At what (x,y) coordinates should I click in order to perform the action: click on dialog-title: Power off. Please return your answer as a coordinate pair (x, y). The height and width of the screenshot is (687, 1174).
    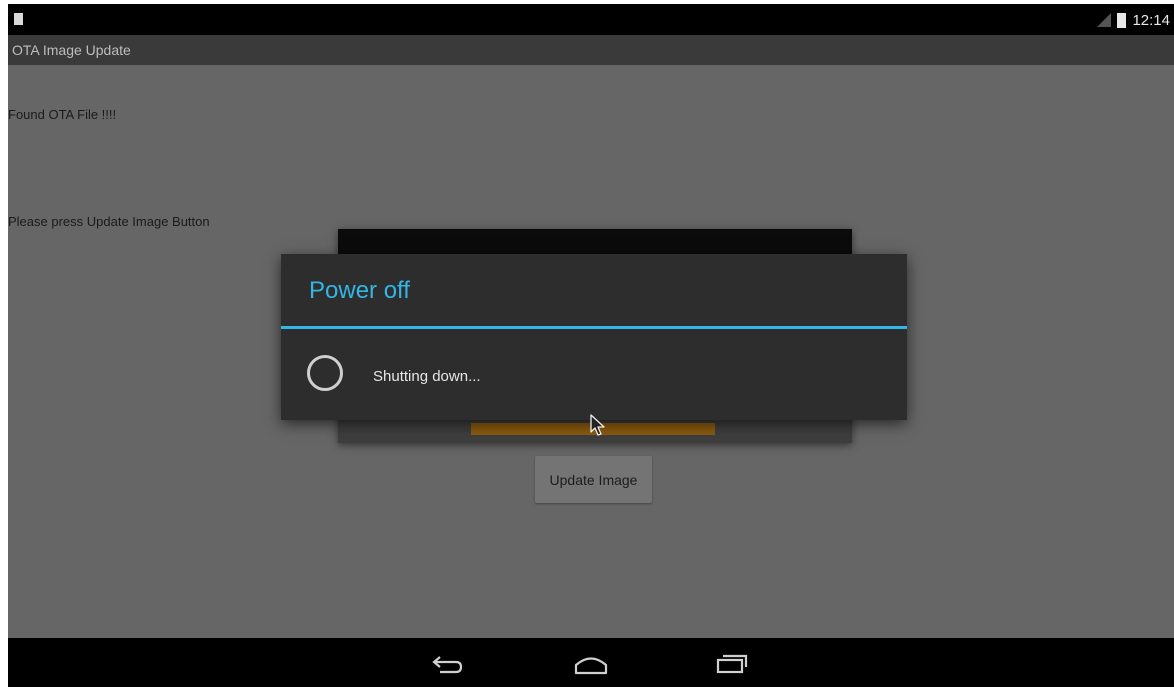
    Looking at the image, I should click on (359, 290).